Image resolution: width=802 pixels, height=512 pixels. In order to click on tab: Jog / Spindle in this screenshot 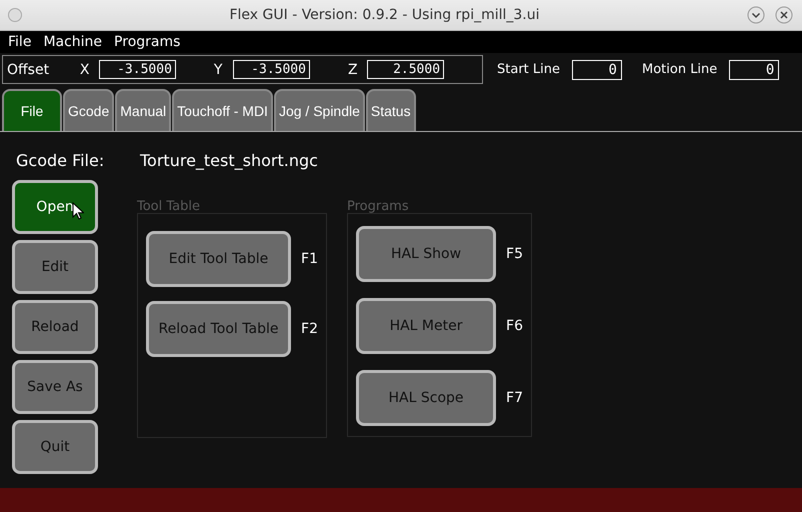, I will do `click(319, 110)`.